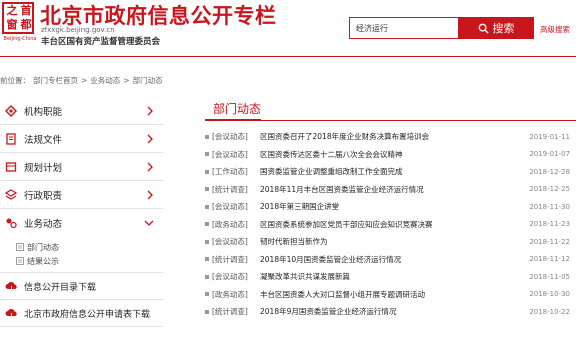 This screenshot has width=576, height=337. I want to click on search-icon, so click(483, 28).